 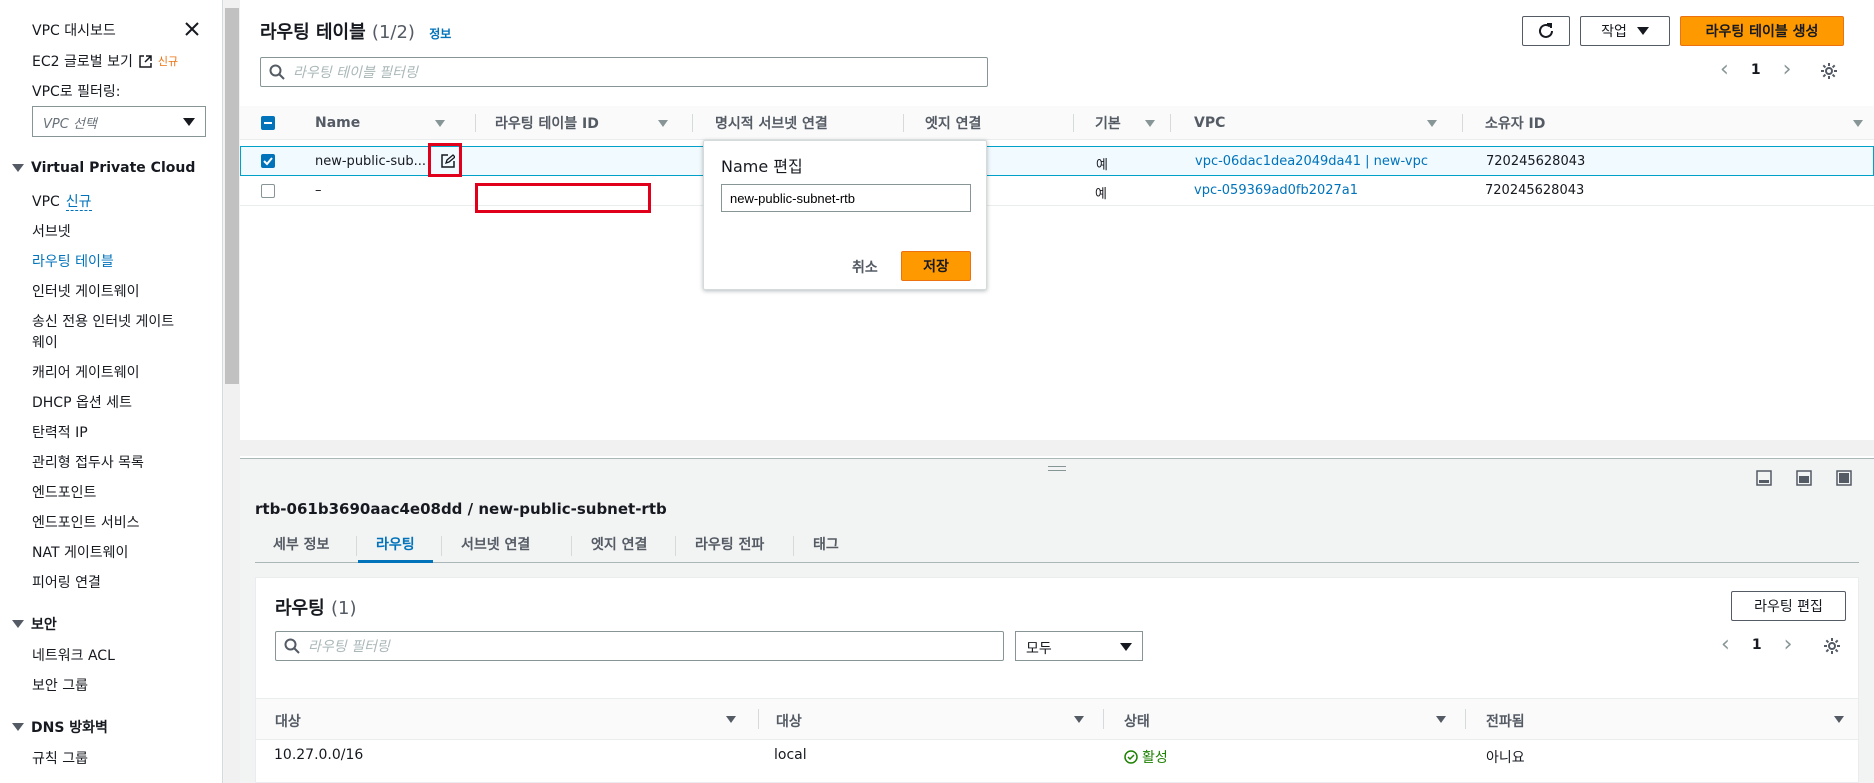 I want to click on sidebar-item-dhcp-options: DHCP 옵션 세트, so click(x=82, y=402).